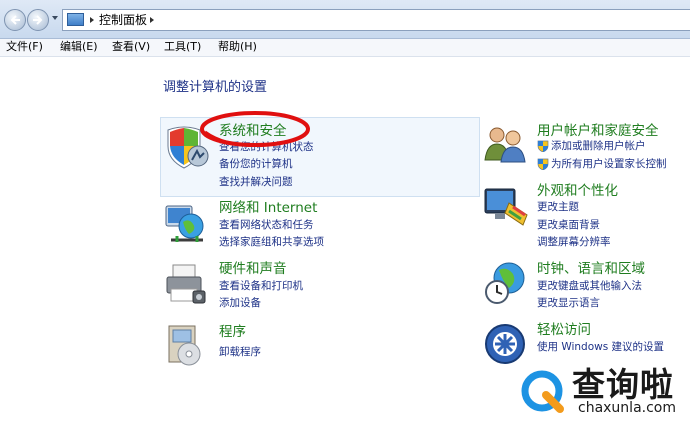 The image size is (690, 442). Describe the element at coordinates (184, 345) in the screenshot. I see `programs-box-icon` at that location.